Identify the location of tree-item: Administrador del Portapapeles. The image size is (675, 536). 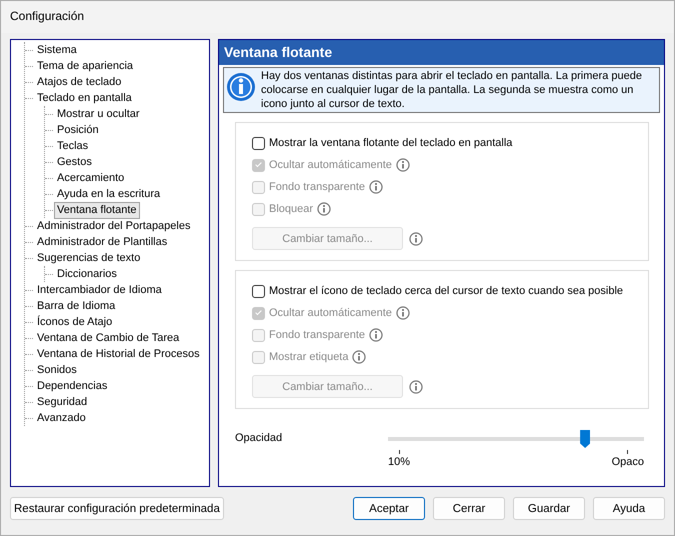
(114, 226).